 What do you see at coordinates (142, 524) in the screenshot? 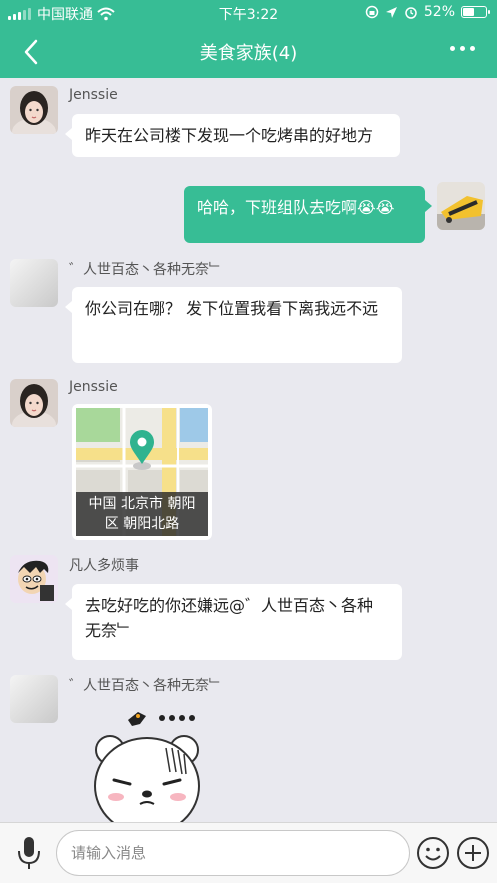
I see `location-line-2: 区 朝阳北路` at bounding box center [142, 524].